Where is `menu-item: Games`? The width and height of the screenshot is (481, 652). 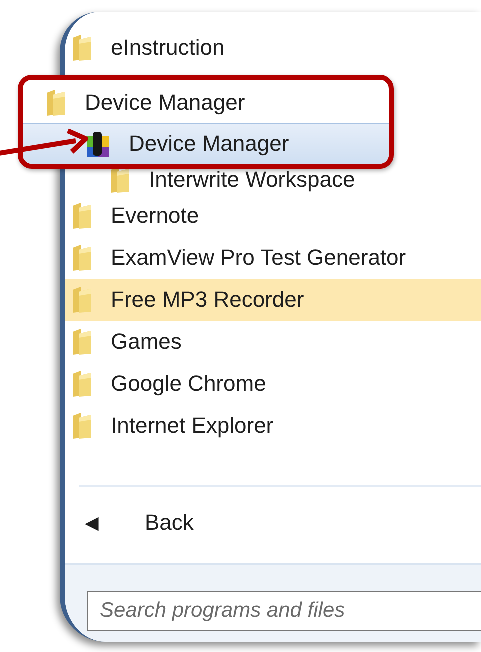 menu-item: Games is located at coordinates (273, 342).